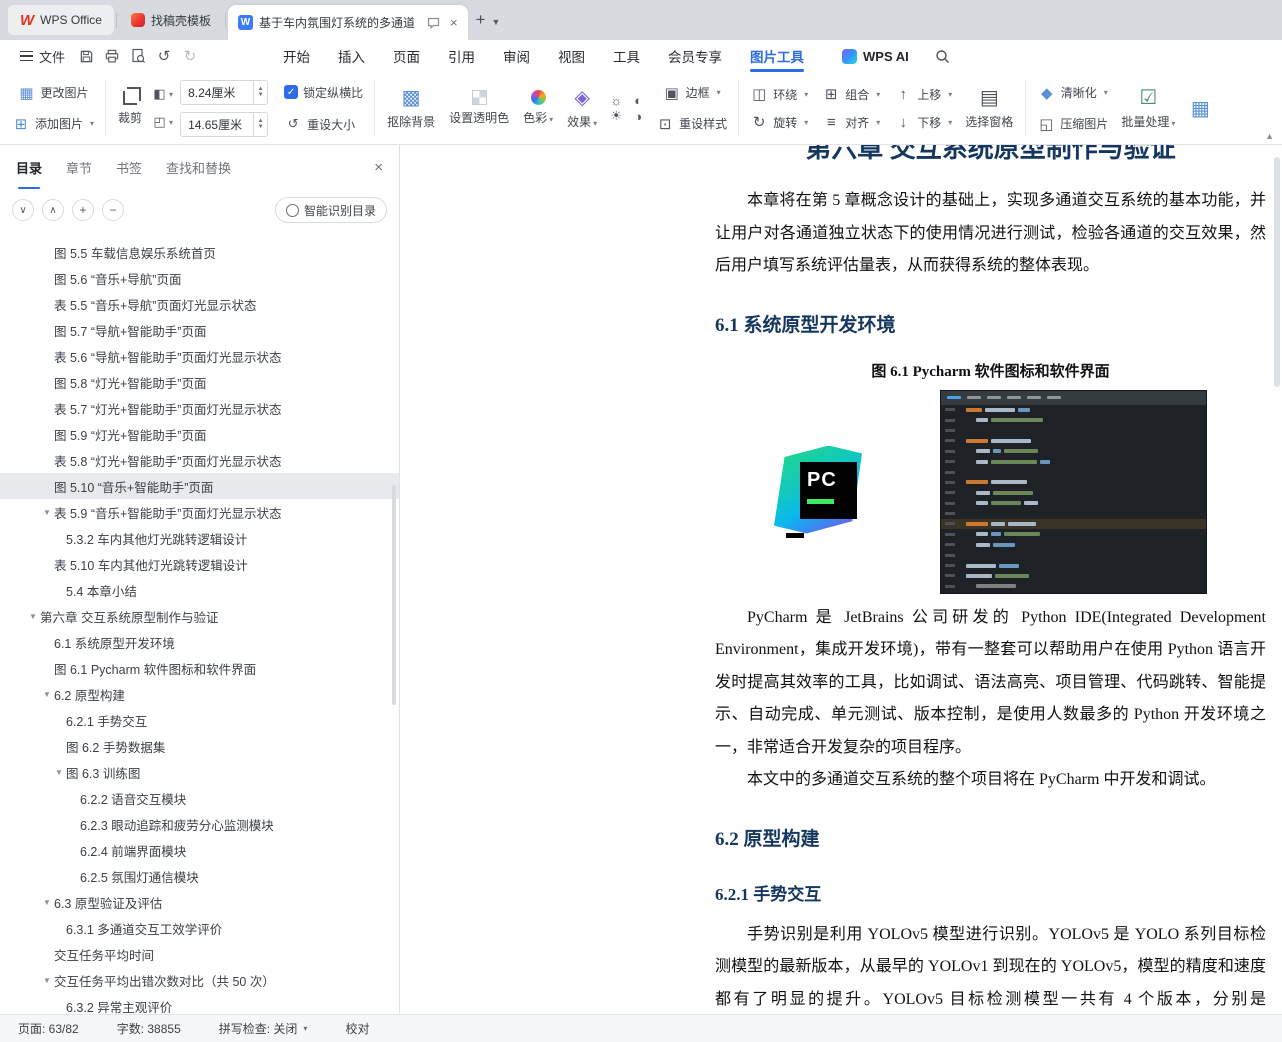  Describe the element at coordinates (378, 167) in the screenshot. I see `close-pane-button: ×` at that location.